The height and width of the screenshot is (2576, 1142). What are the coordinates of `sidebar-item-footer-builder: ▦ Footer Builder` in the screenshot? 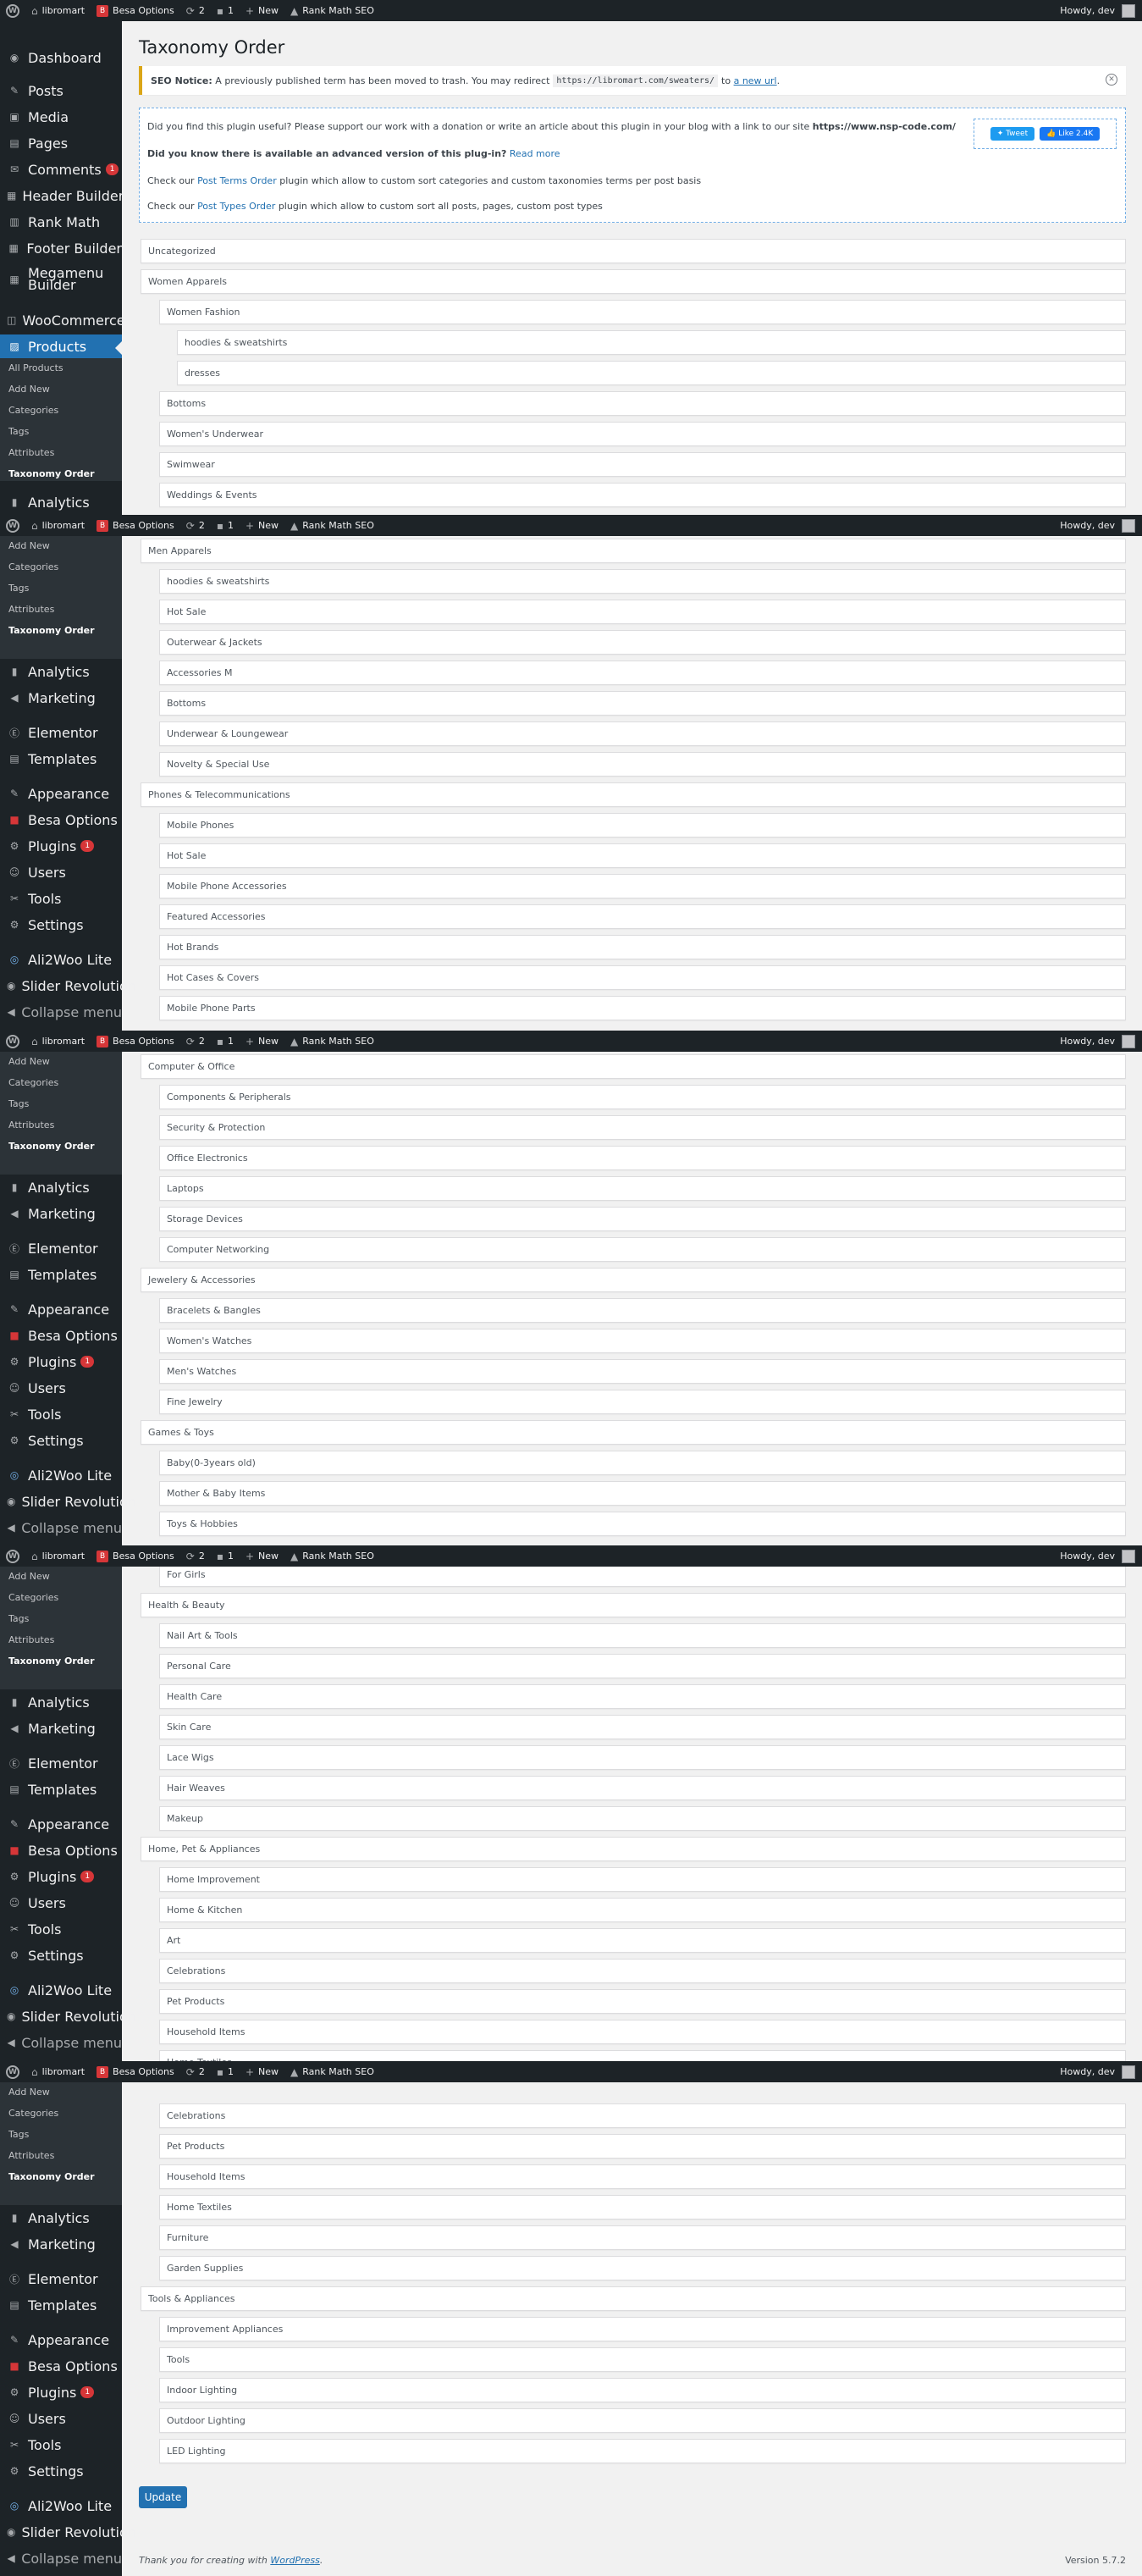 It's located at (61, 248).